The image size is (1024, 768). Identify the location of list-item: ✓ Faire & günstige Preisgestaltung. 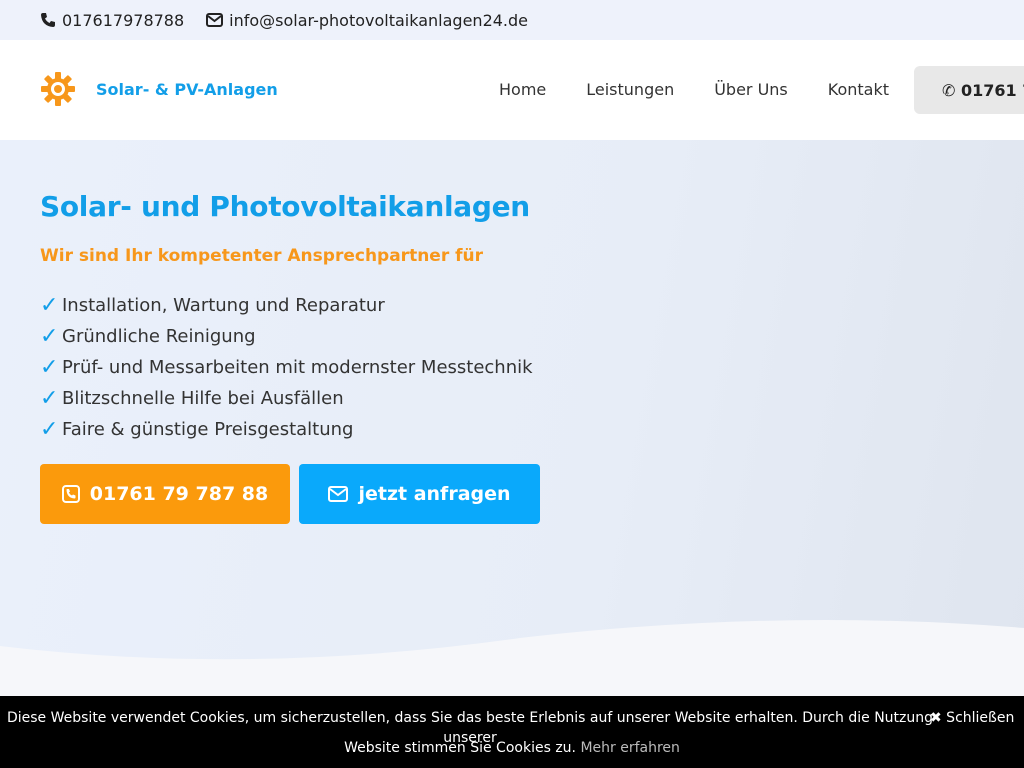
(286, 429).